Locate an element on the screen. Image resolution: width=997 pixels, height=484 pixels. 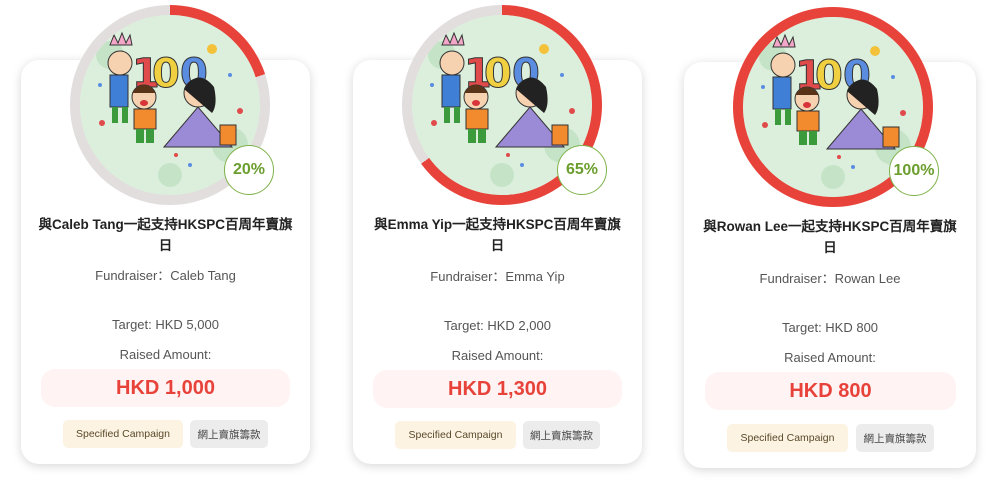
raised-amount: HKD 1,000 is located at coordinates (165, 388).